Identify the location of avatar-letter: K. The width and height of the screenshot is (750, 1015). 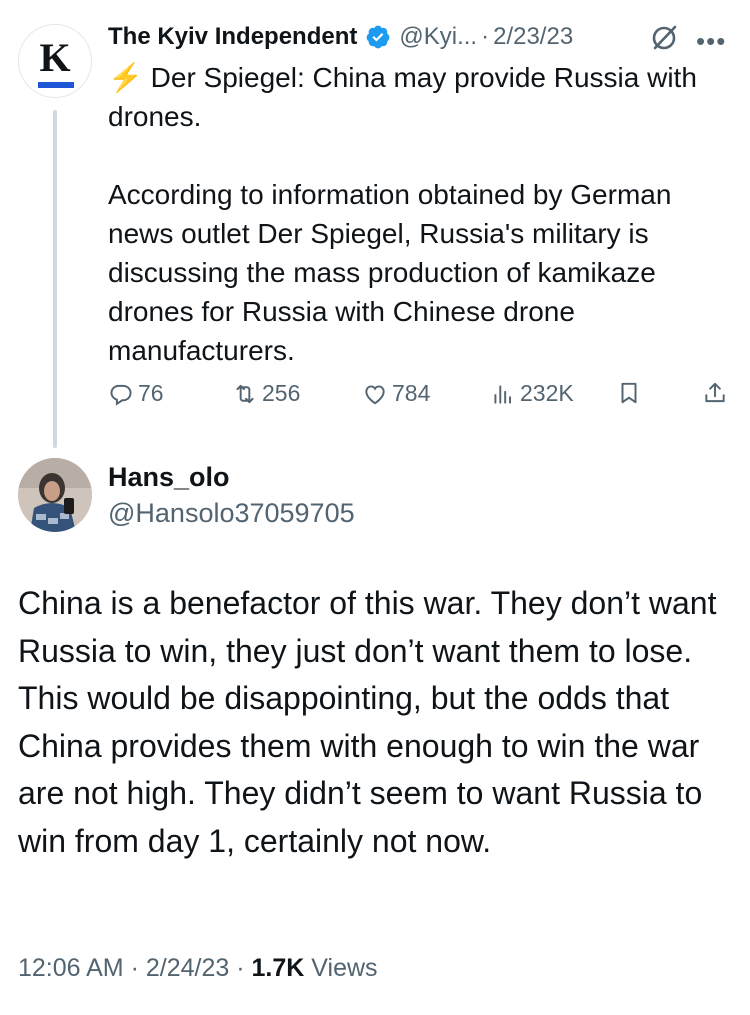
(55, 57).